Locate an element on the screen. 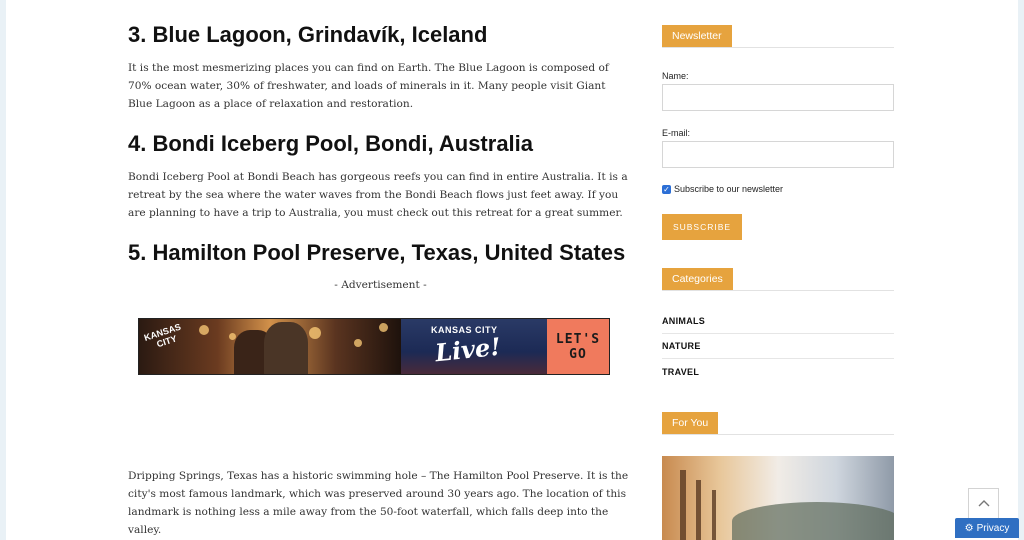 The image size is (1024, 540). thumbnail-hill is located at coordinates (813, 521).